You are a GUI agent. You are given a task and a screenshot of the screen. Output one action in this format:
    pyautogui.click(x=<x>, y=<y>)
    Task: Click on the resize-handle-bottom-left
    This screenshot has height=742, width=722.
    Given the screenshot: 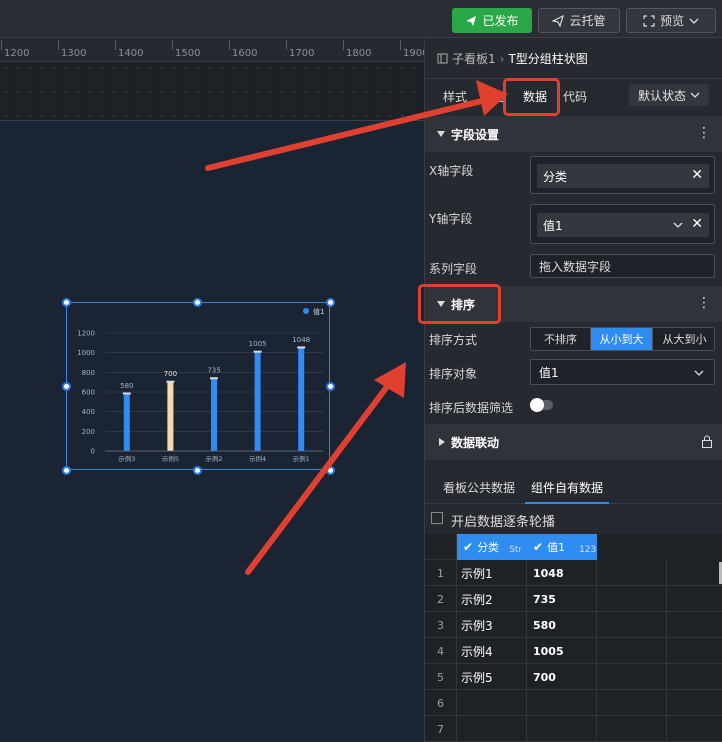 What is the action you would take?
    pyautogui.click(x=66, y=470)
    